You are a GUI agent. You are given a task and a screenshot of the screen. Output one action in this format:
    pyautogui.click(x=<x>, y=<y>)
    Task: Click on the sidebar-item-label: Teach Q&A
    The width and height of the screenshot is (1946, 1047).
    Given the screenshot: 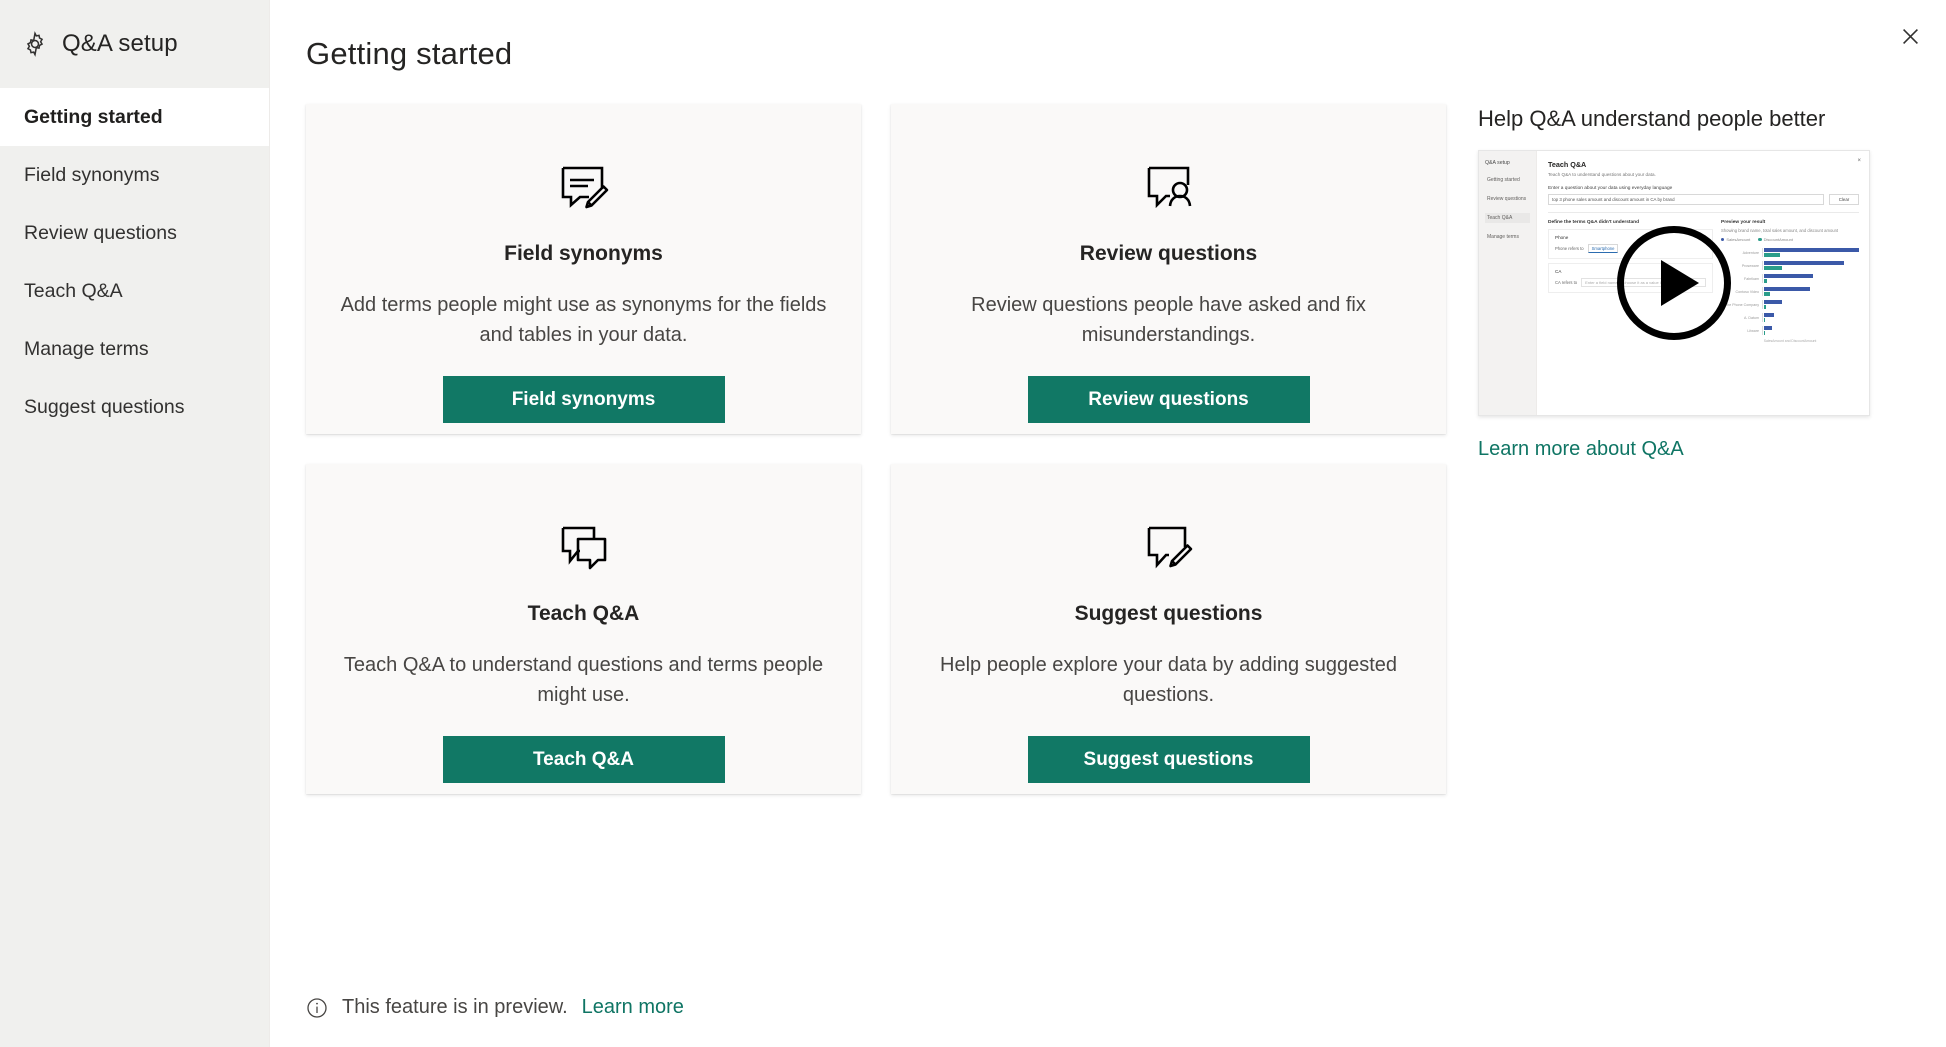 What is the action you would take?
    pyautogui.click(x=73, y=290)
    